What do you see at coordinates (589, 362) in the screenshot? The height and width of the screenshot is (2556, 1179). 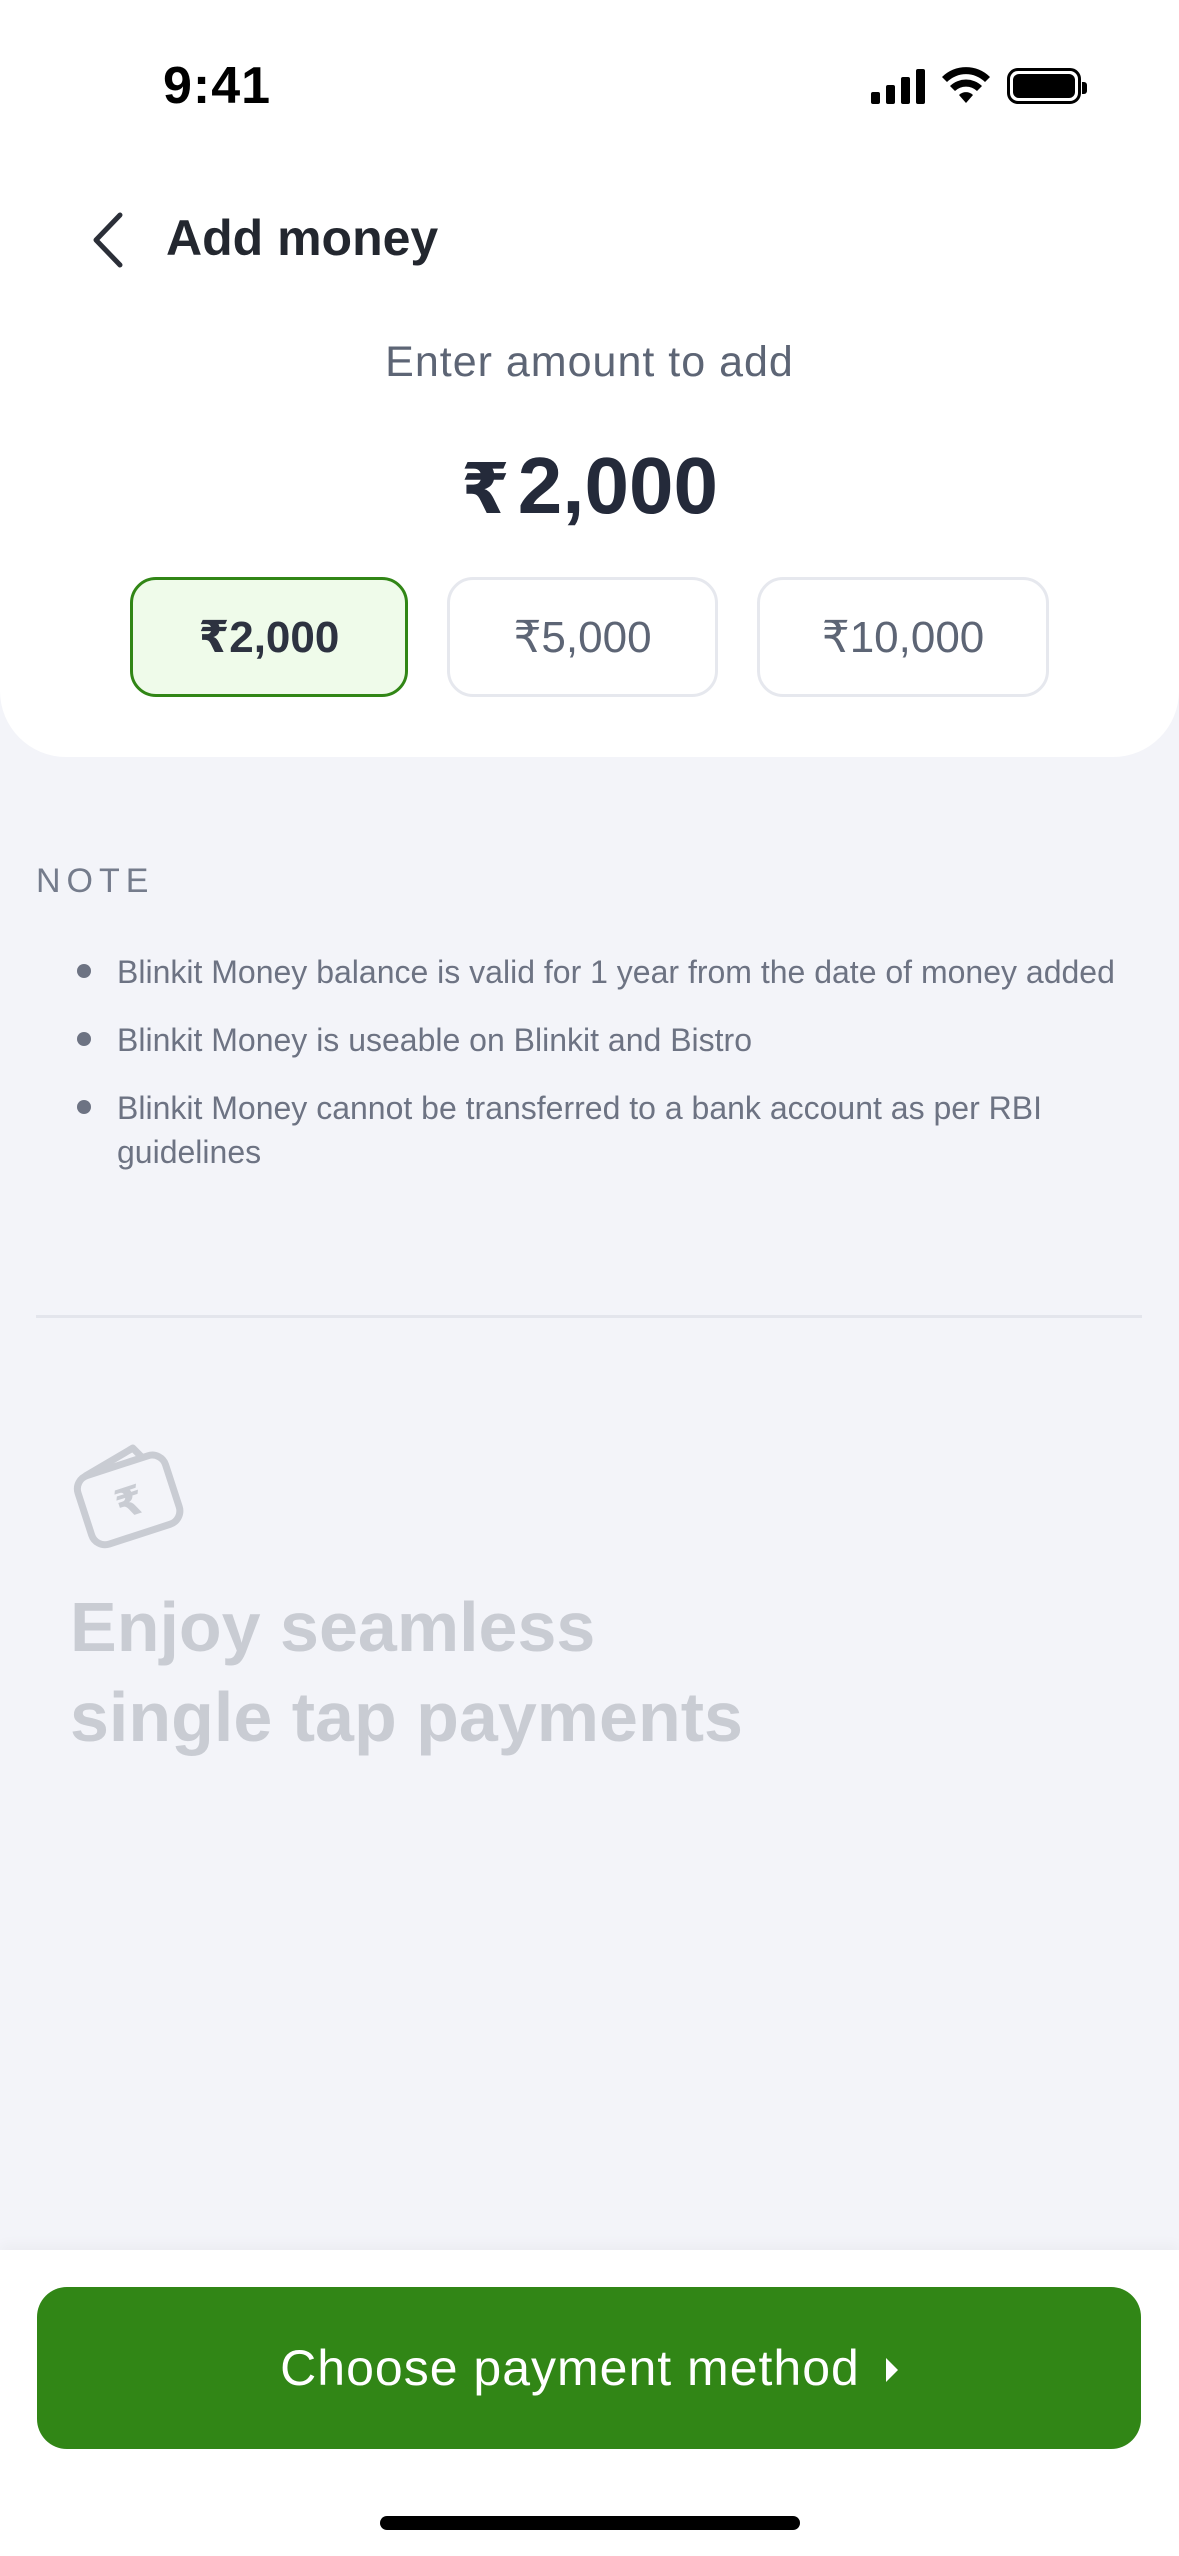 I see `amount-label: Enter amount to add` at bounding box center [589, 362].